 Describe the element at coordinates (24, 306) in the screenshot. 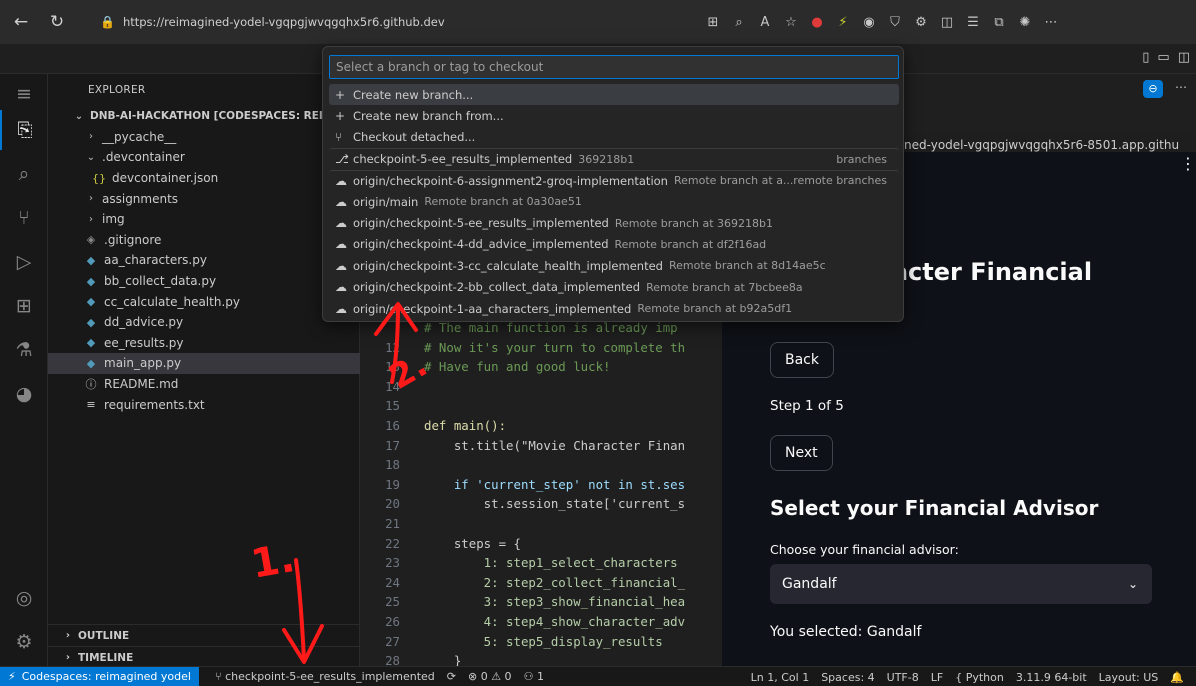

I see `extensions-icon: ⊞` at that location.